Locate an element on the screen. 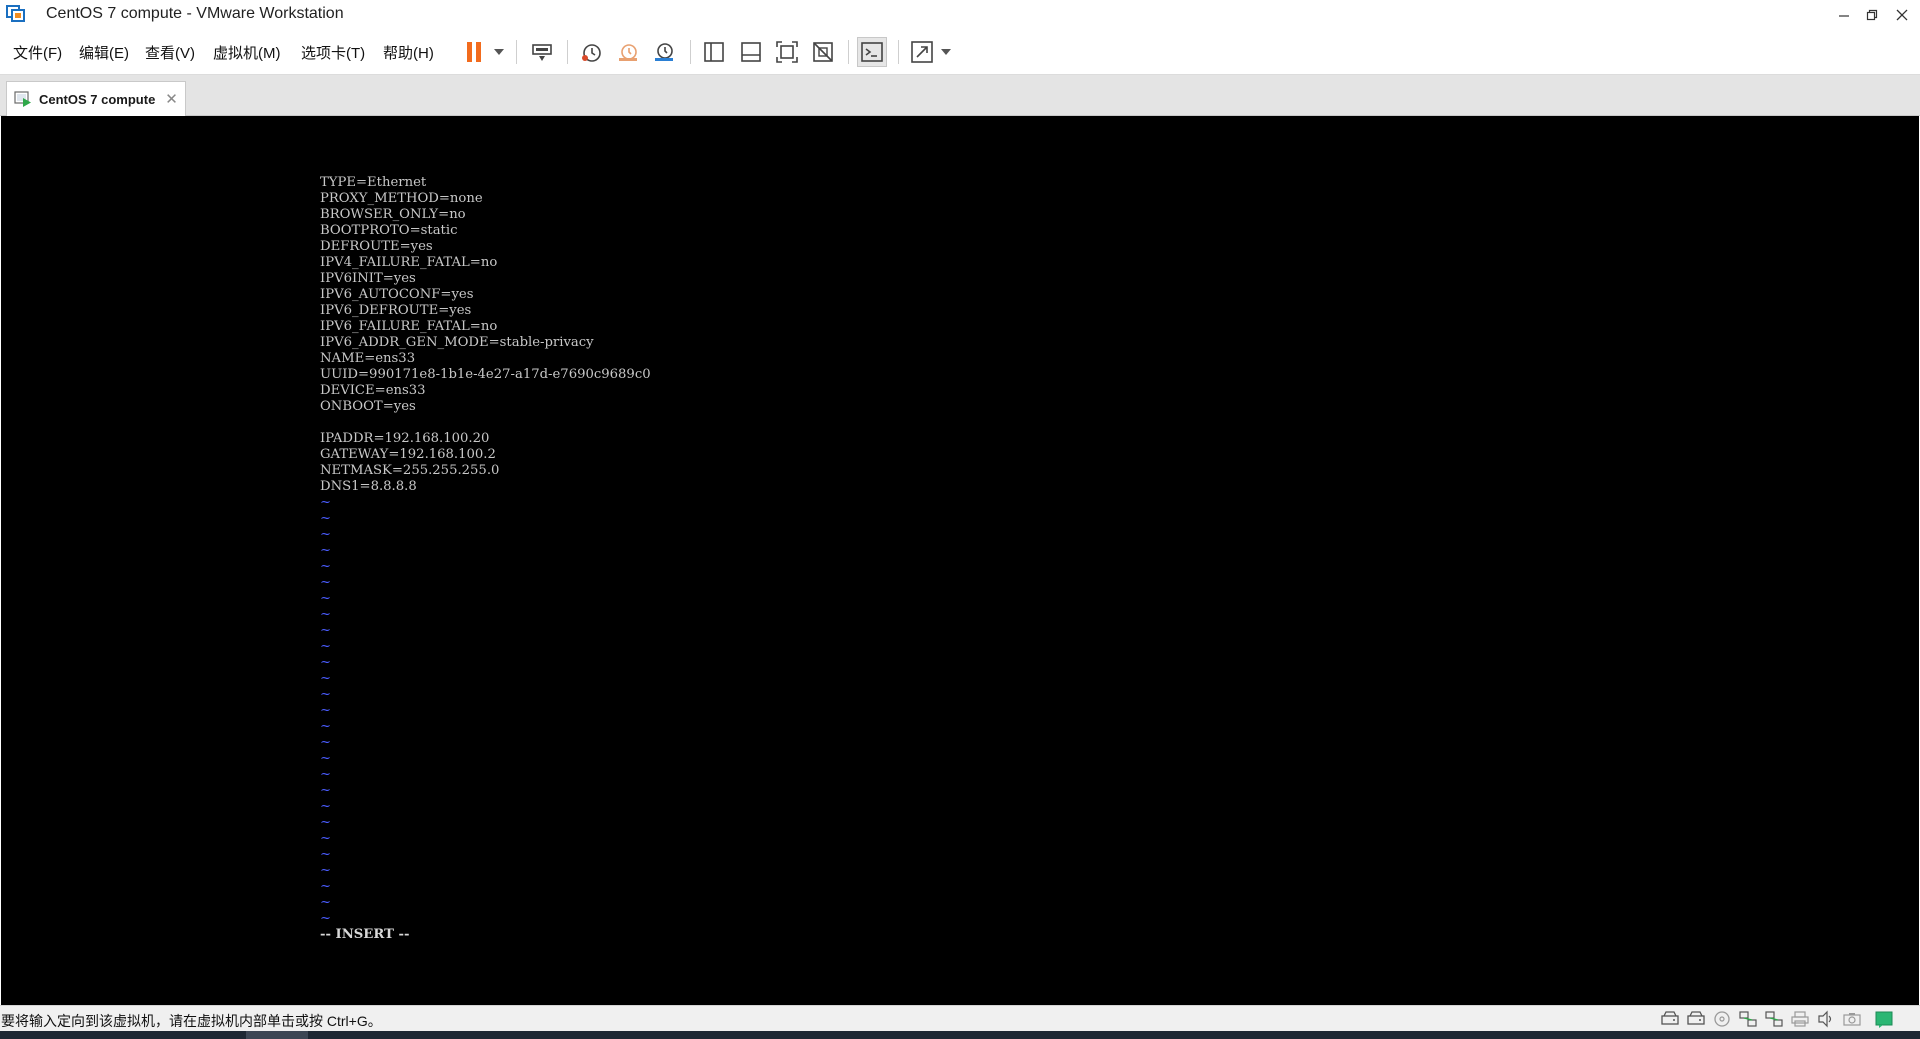 This screenshot has height=1039, width=1920. minimize-icon is located at coordinates (1844, 15).